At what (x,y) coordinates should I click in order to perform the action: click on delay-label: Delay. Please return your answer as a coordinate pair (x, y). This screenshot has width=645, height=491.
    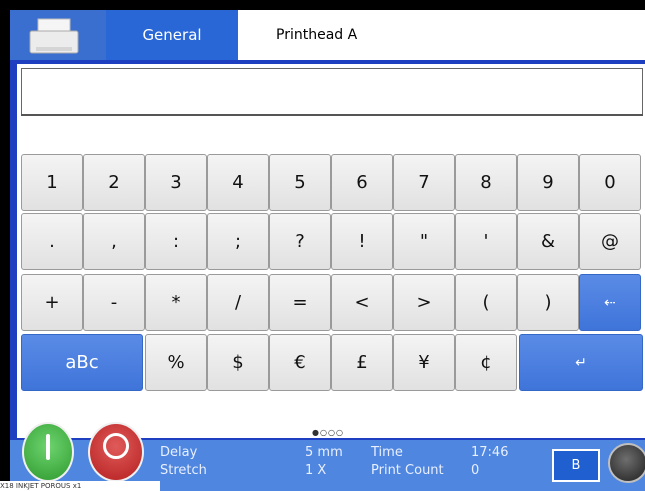
    Looking at the image, I should click on (179, 452).